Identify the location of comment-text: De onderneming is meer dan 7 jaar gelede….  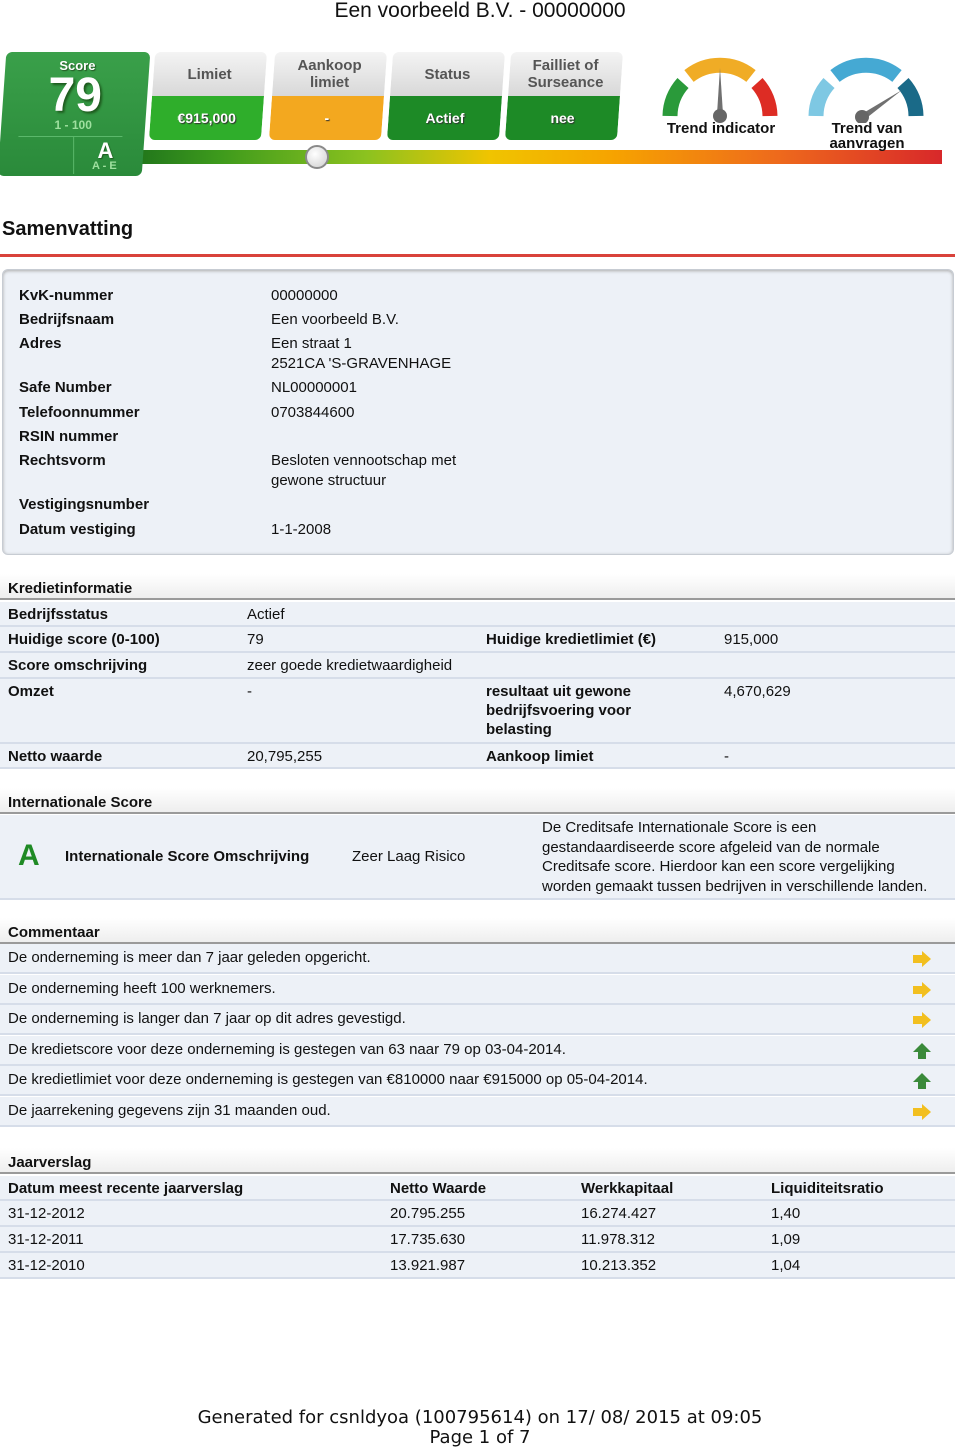
(189, 957).